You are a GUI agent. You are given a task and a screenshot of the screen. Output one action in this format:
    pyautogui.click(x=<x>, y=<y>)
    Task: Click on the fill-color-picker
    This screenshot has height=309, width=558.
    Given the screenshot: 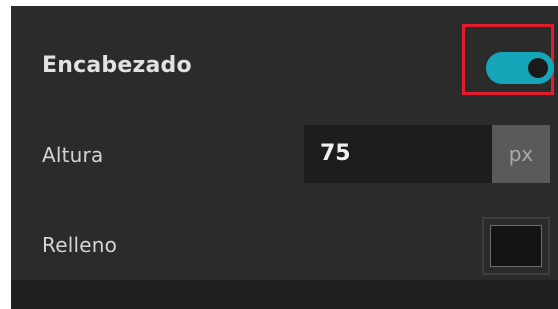 What is the action you would take?
    pyautogui.click(x=516, y=246)
    